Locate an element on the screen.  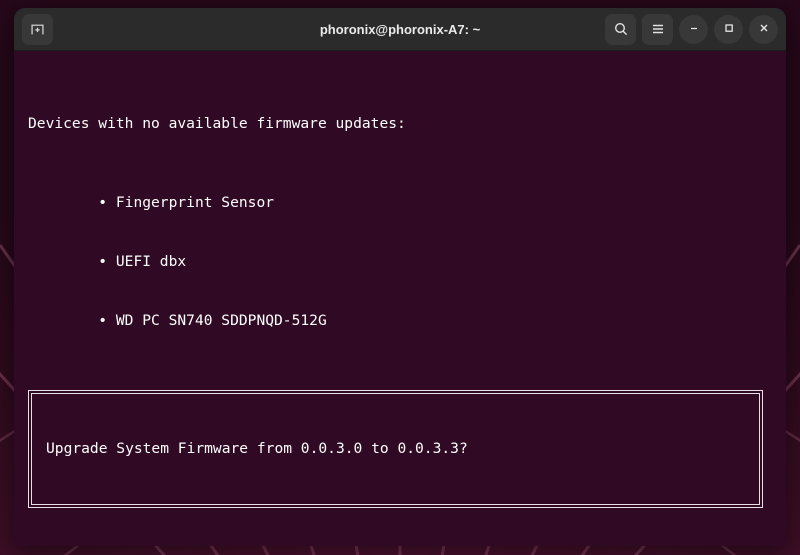
close-button is located at coordinates (763, 29).